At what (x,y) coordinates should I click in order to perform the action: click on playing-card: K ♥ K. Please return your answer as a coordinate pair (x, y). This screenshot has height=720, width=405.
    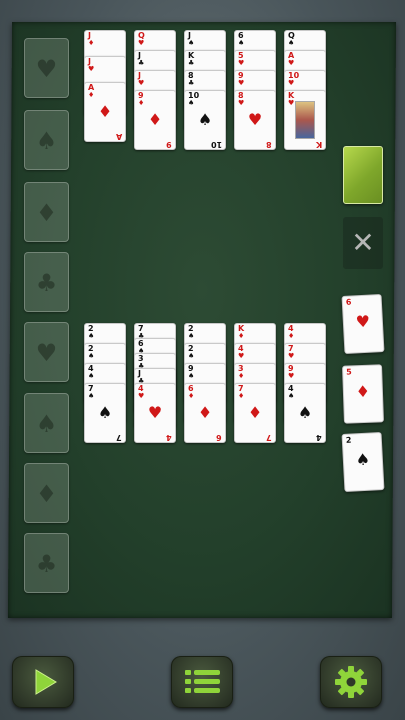
    Looking at the image, I should click on (305, 120).